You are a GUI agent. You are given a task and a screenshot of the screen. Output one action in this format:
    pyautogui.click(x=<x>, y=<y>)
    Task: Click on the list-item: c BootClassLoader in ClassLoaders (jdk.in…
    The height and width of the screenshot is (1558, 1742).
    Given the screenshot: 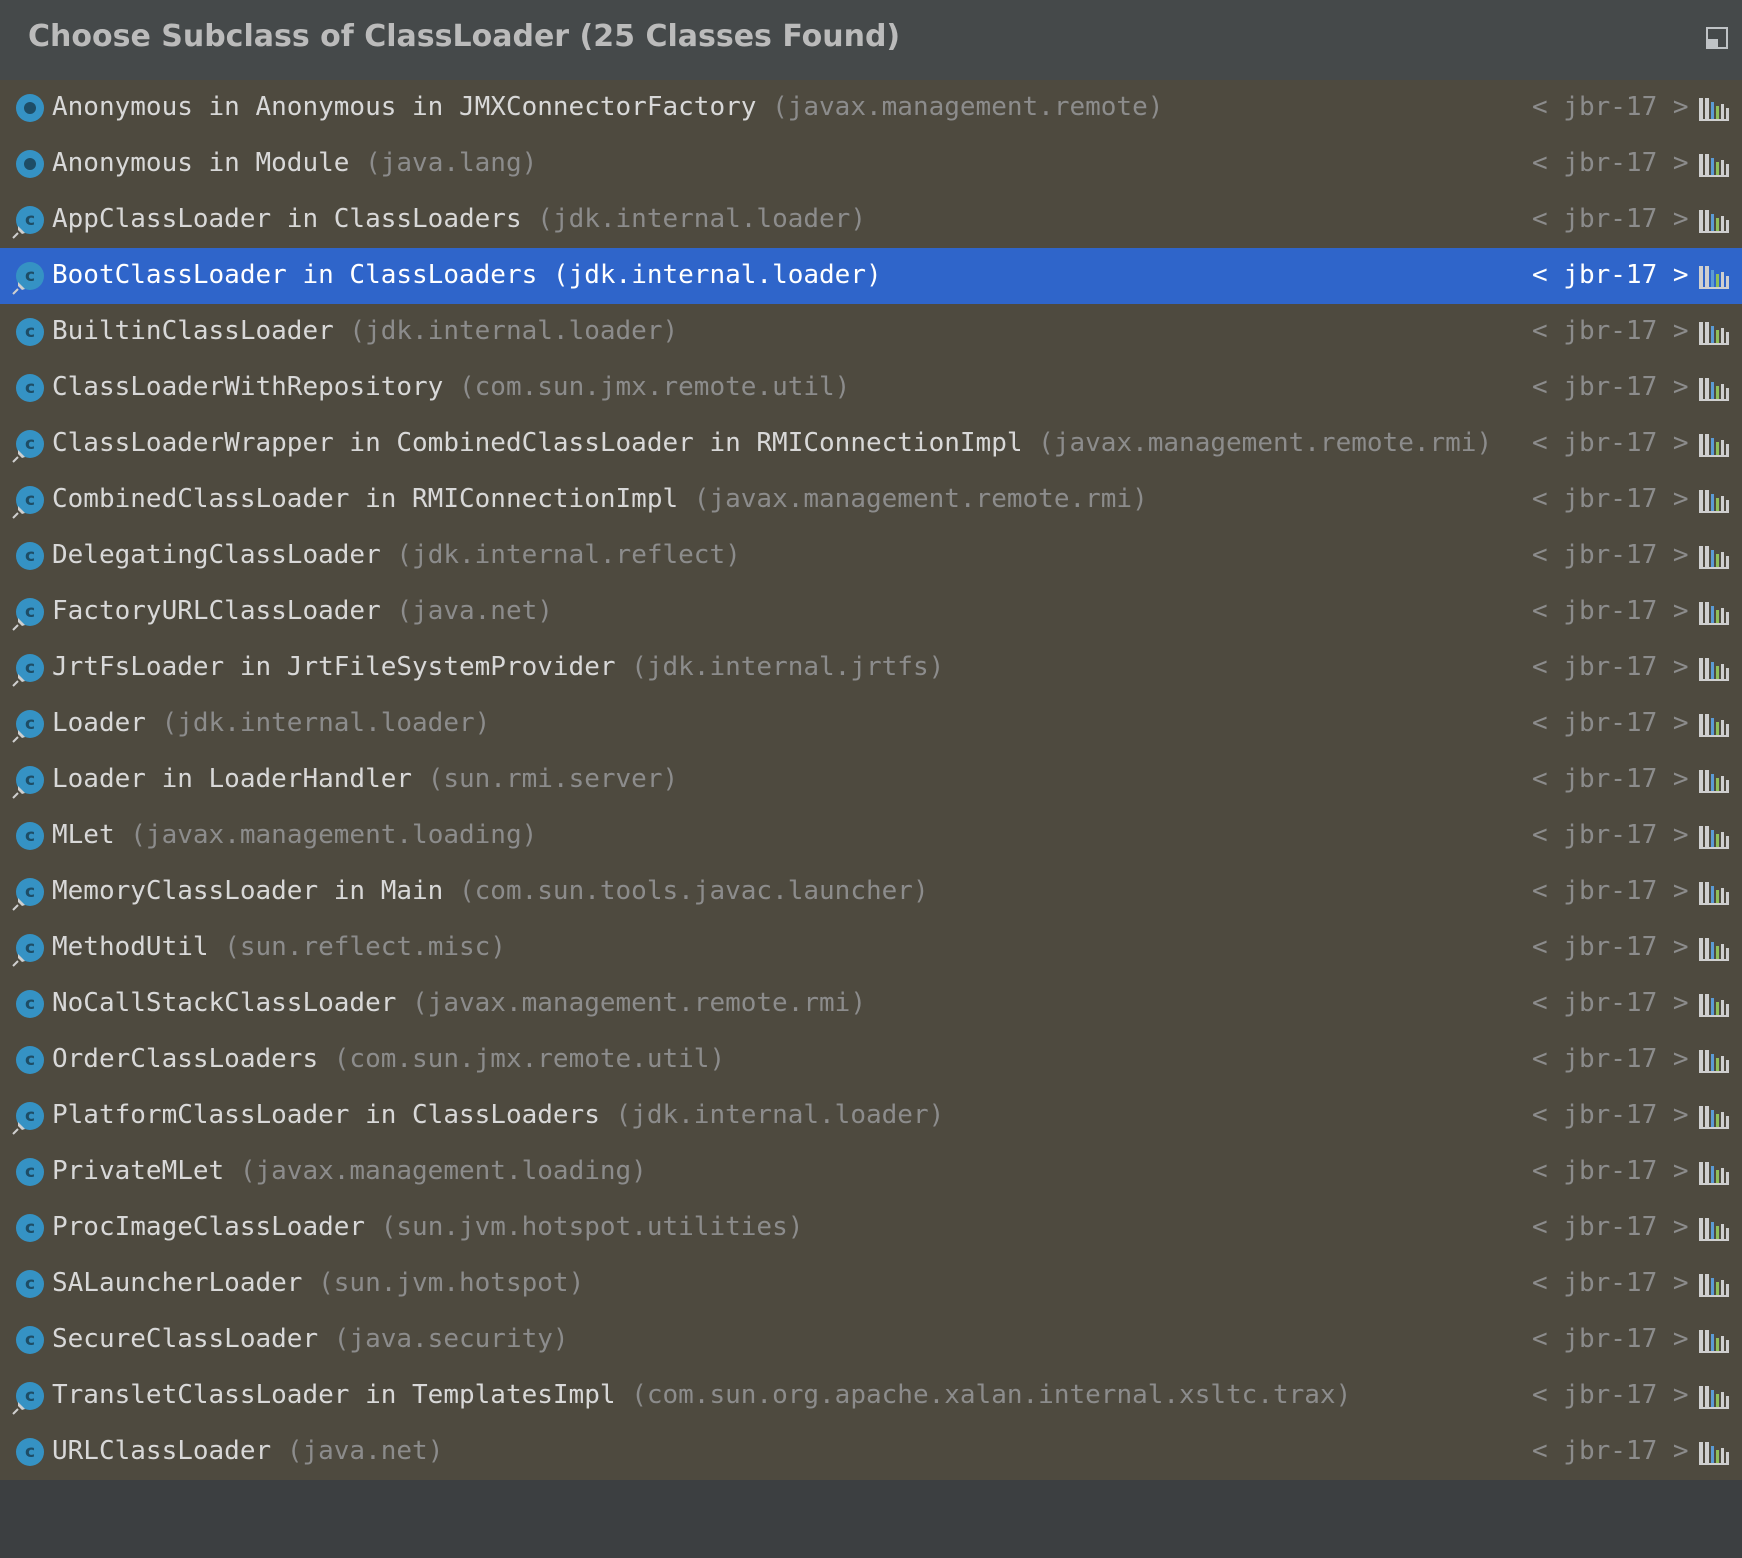 What is the action you would take?
    pyautogui.click(x=871, y=276)
    